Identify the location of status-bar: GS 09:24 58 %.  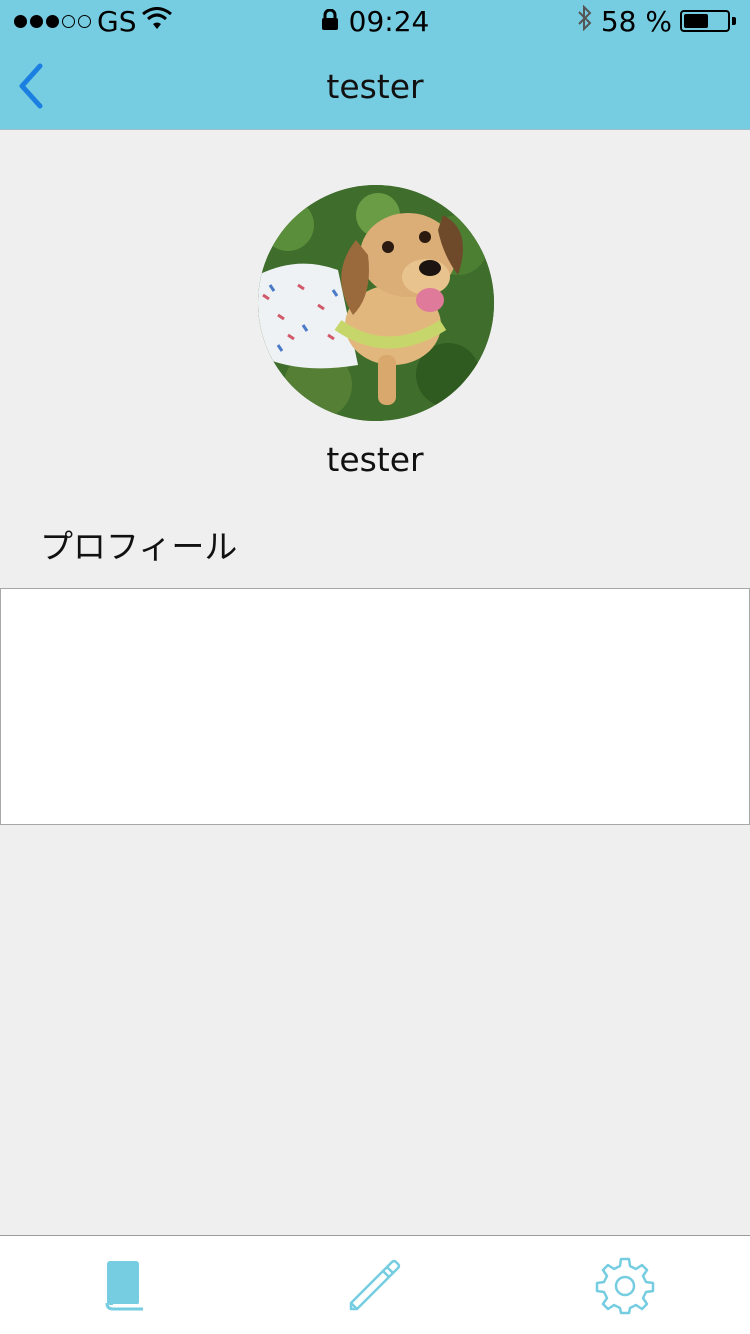
(375, 21).